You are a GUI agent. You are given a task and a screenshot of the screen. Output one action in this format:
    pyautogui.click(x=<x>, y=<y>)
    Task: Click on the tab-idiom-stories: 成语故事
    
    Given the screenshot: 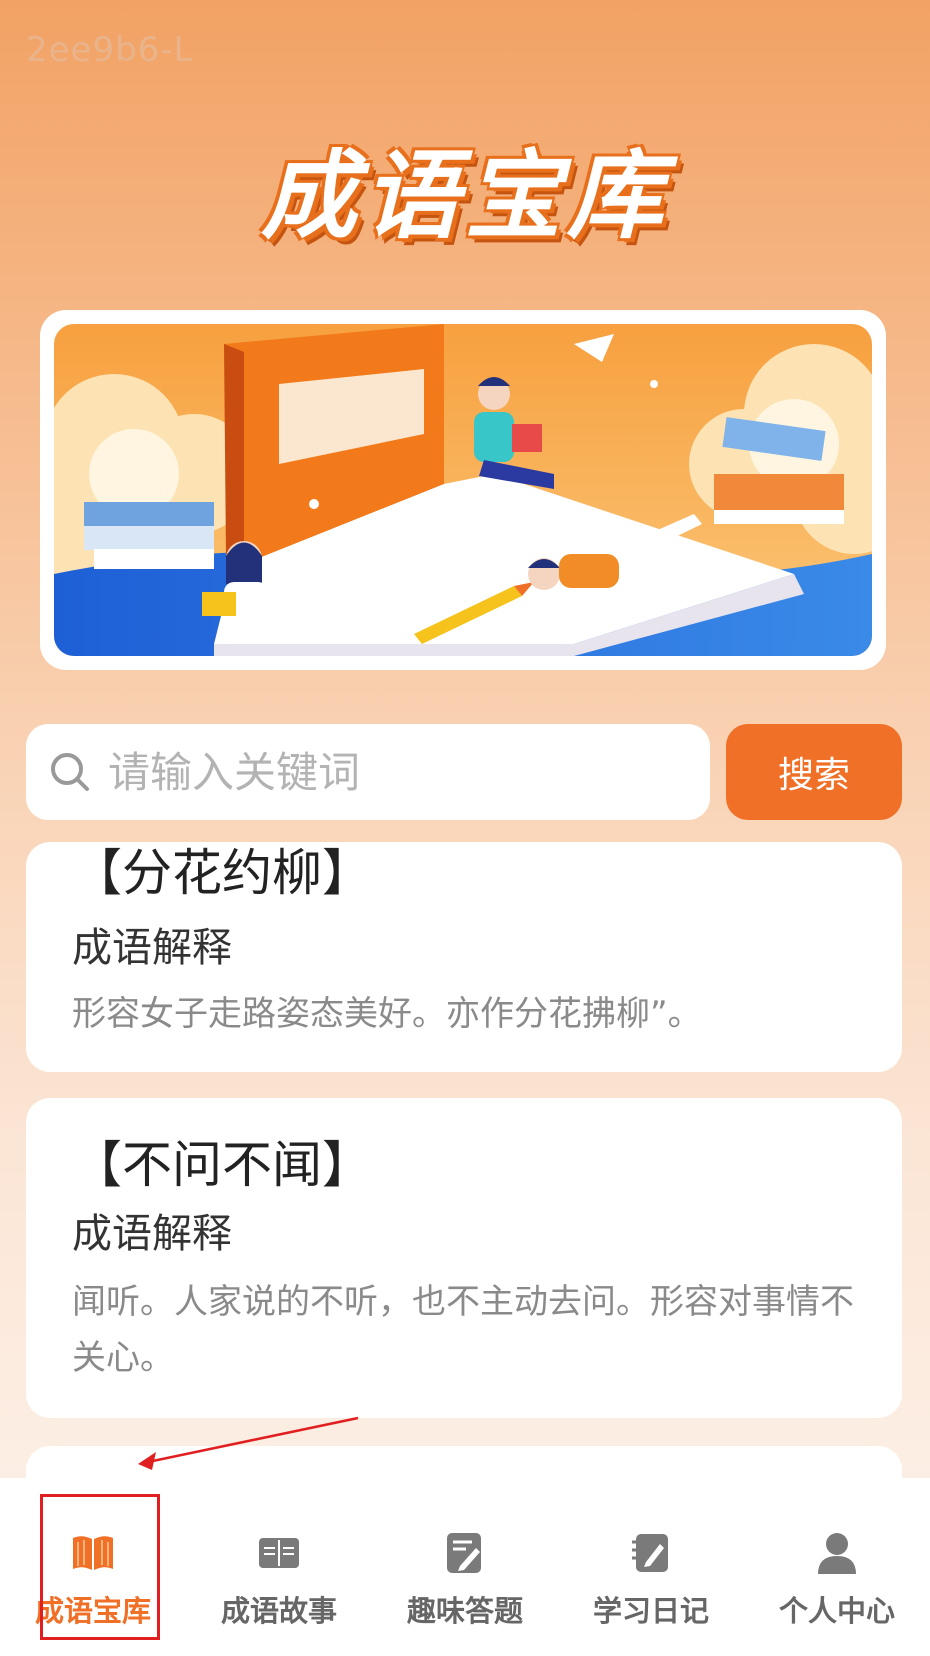 What is the action you would take?
    pyautogui.click(x=279, y=1554)
    